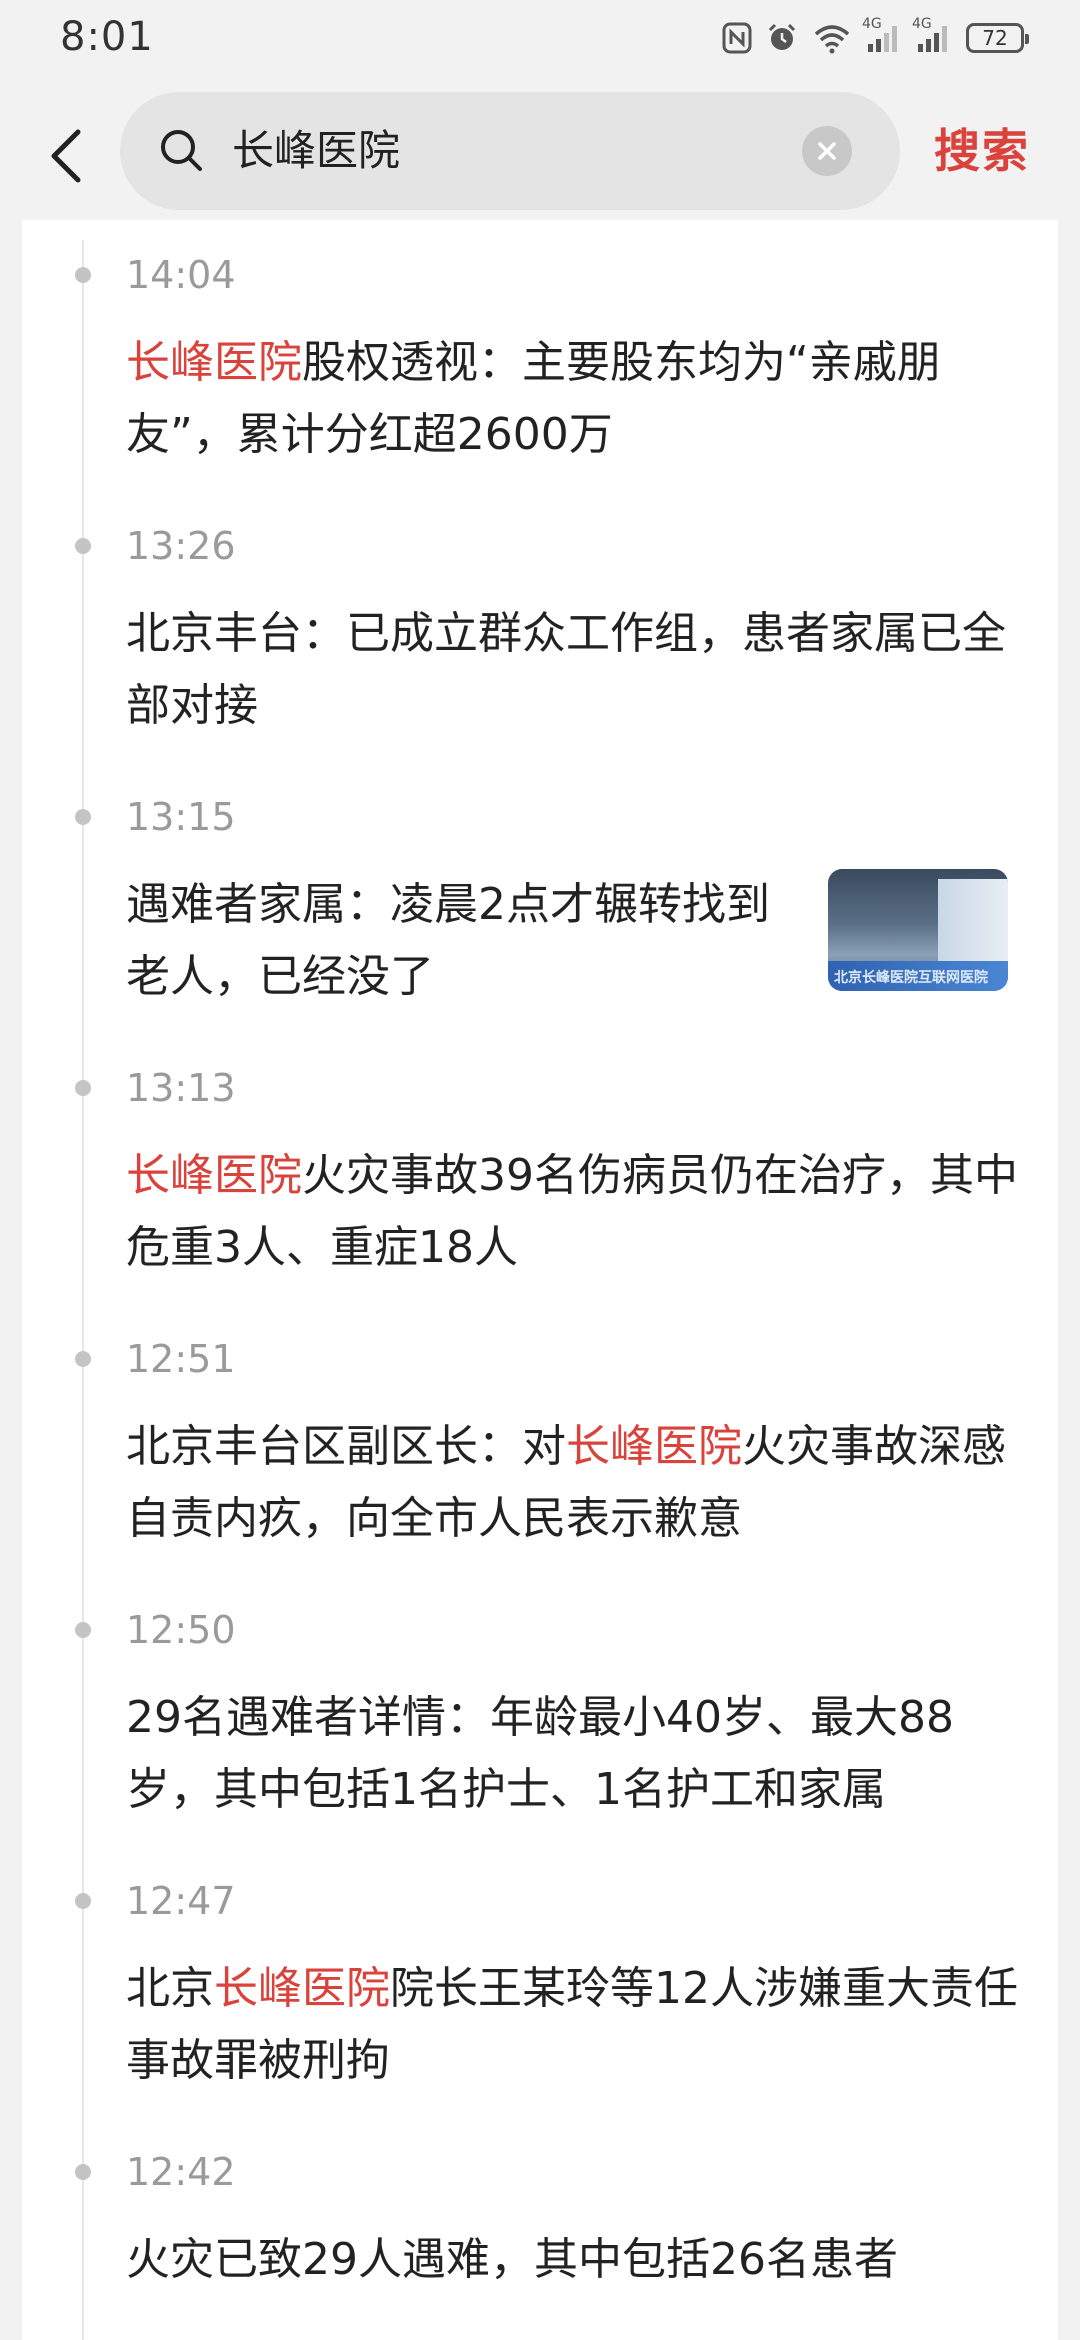  I want to click on news-time: 12:51, so click(181, 1359).